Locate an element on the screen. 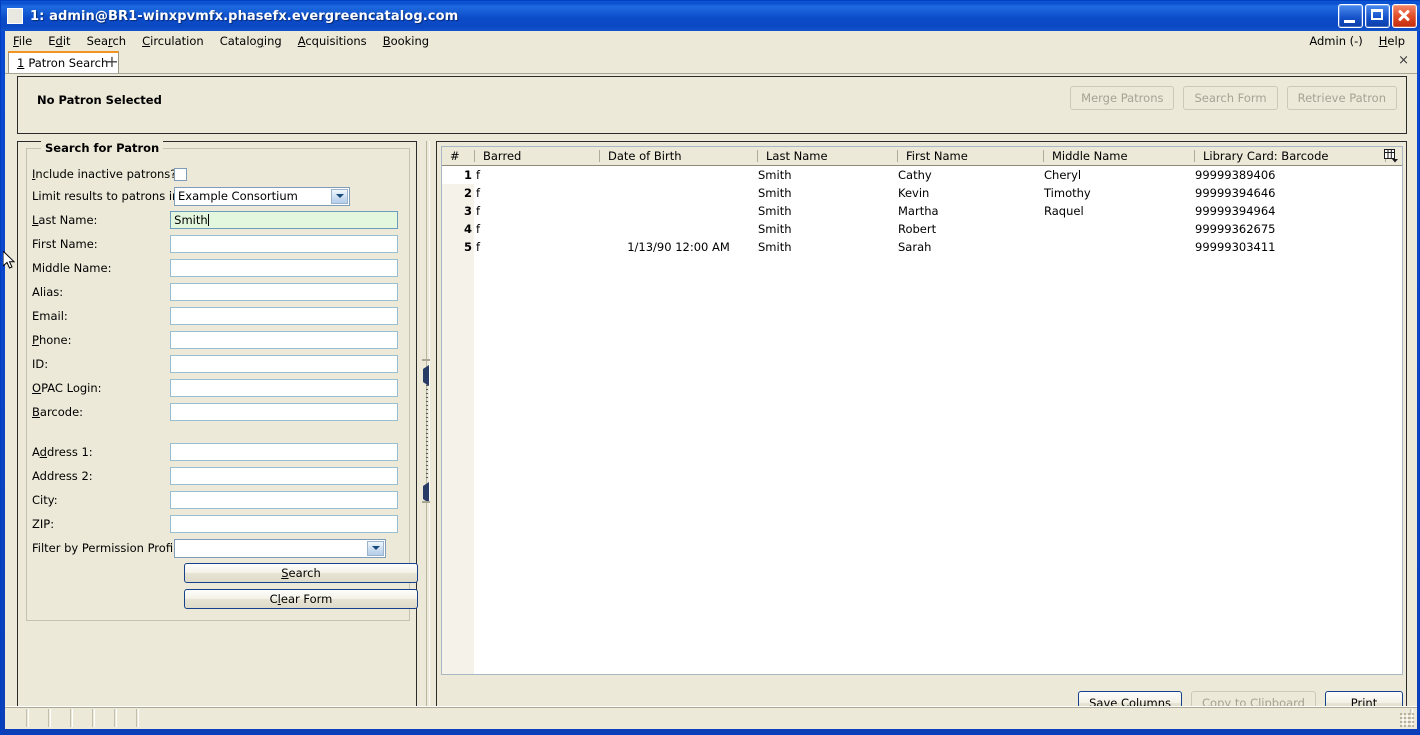 The width and height of the screenshot is (1420, 735). cell-first-name: Robert is located at coordinates (917, 229).